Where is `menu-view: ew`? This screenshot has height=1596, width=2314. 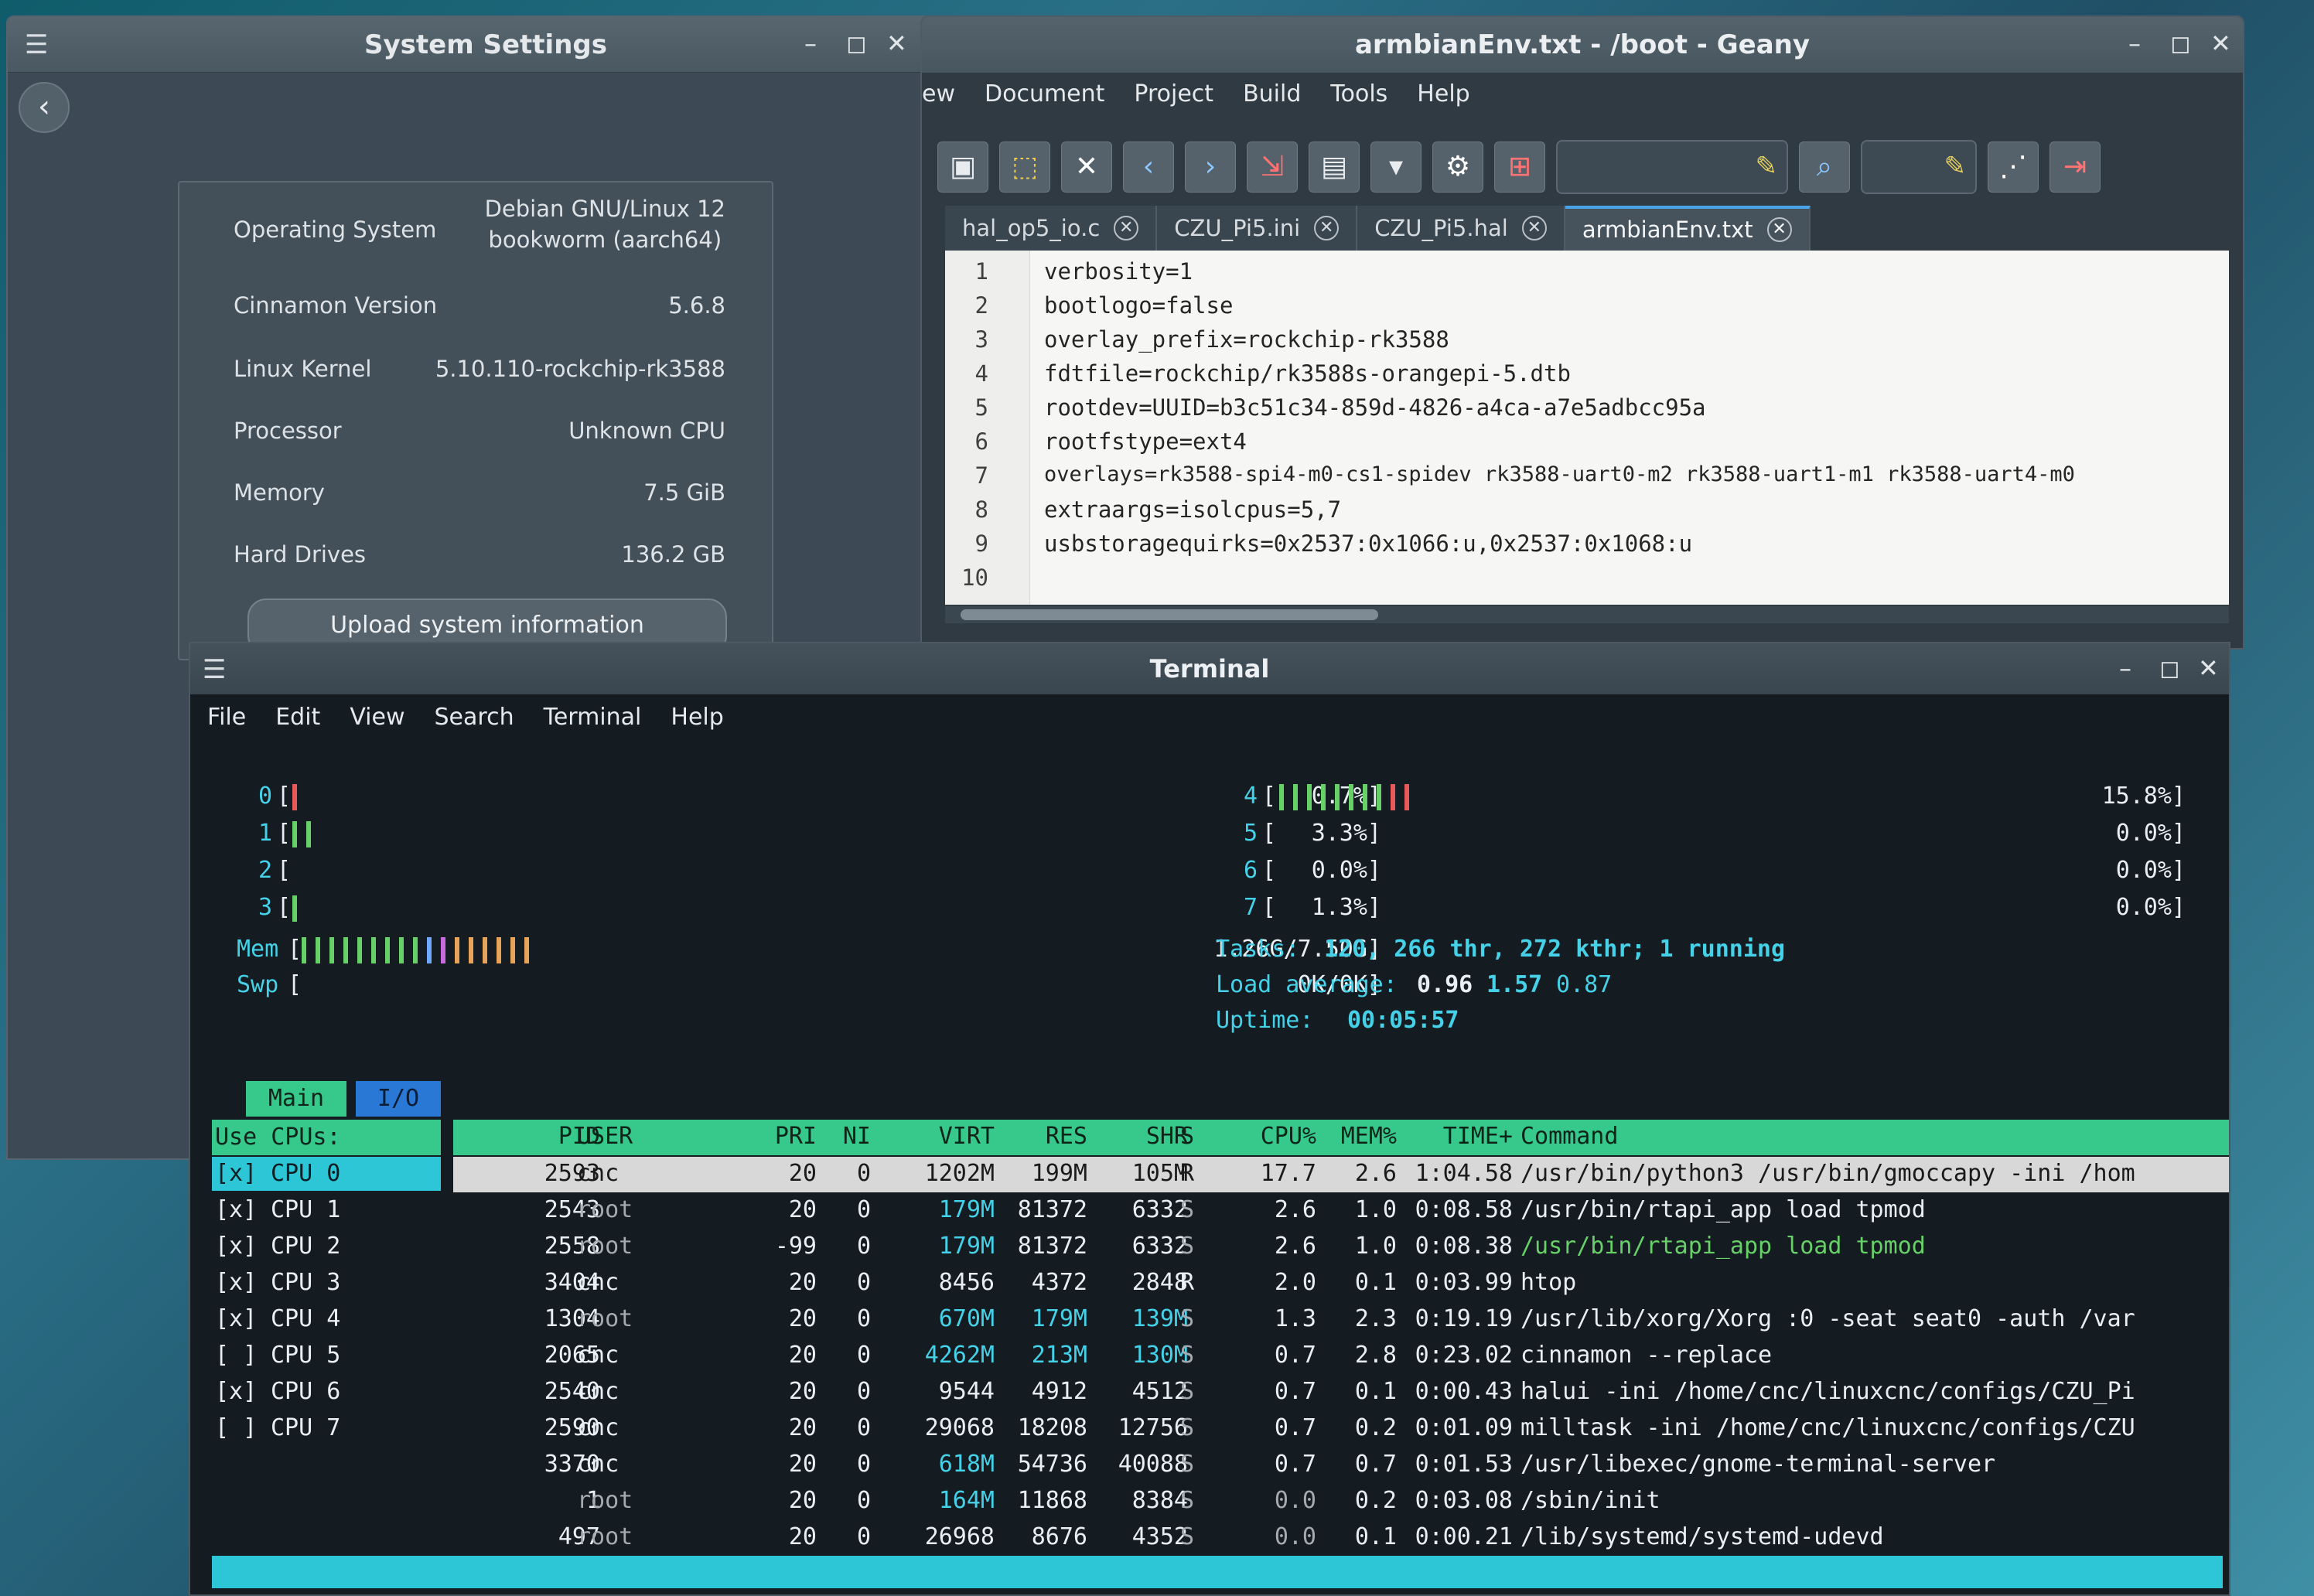 menu-view: ew is located at coordinates (938, 93).